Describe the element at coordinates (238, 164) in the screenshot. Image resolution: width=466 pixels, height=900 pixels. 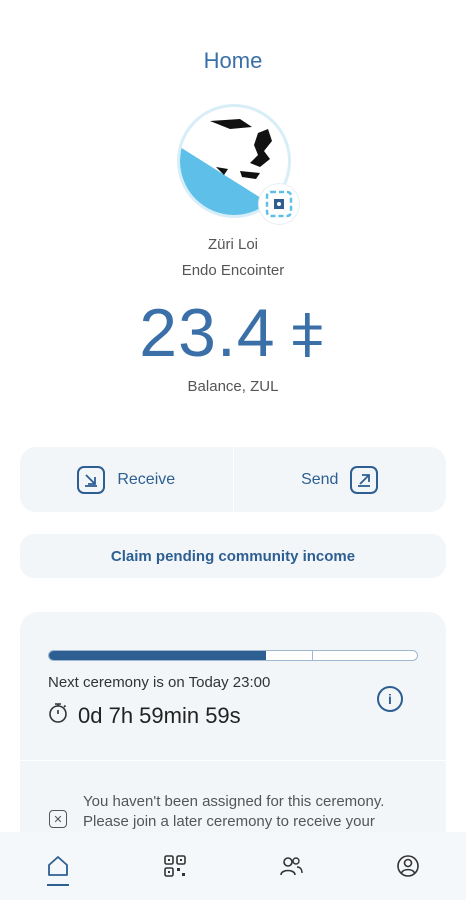
I see `community-avatar` at that location.